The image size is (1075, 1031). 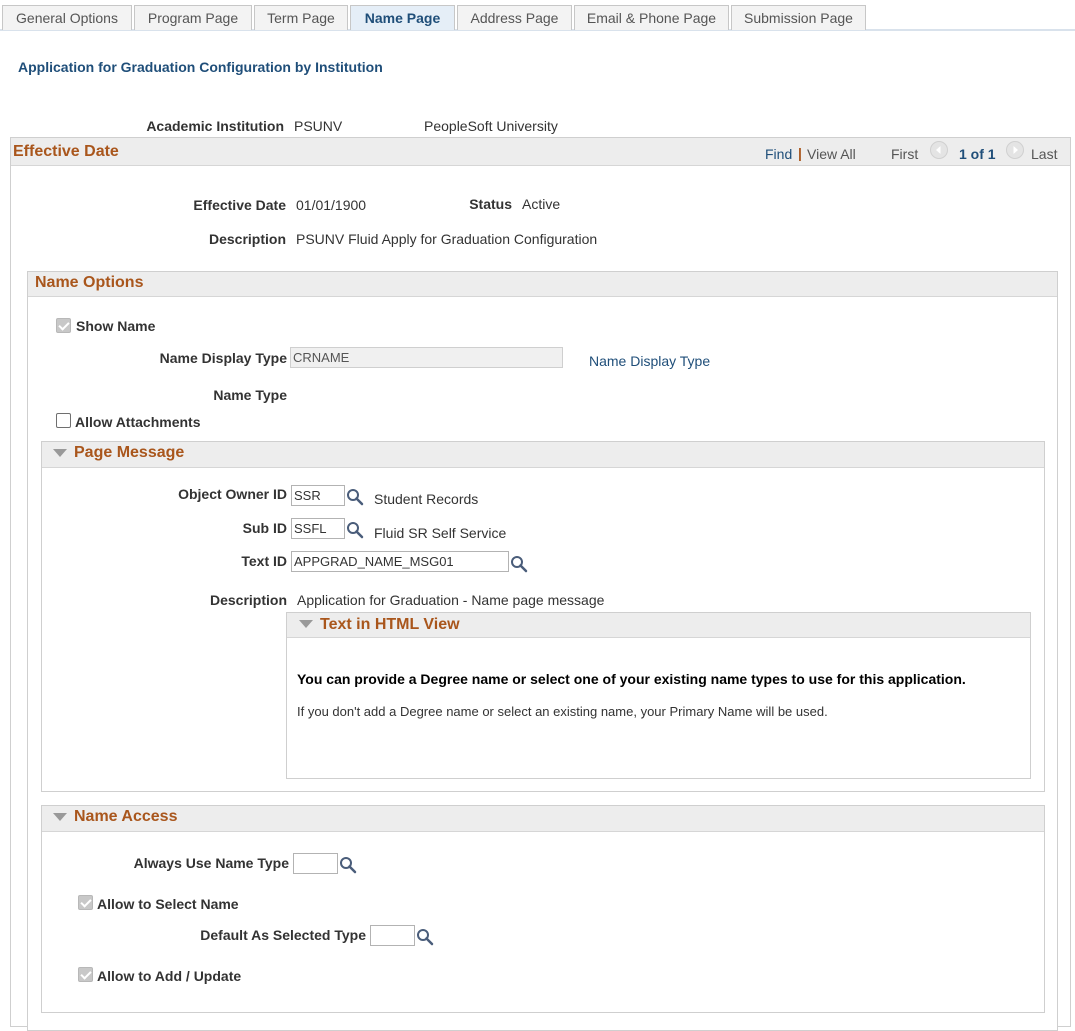 I want to click on always-use-name-type-field, so click(x=315, y=863).